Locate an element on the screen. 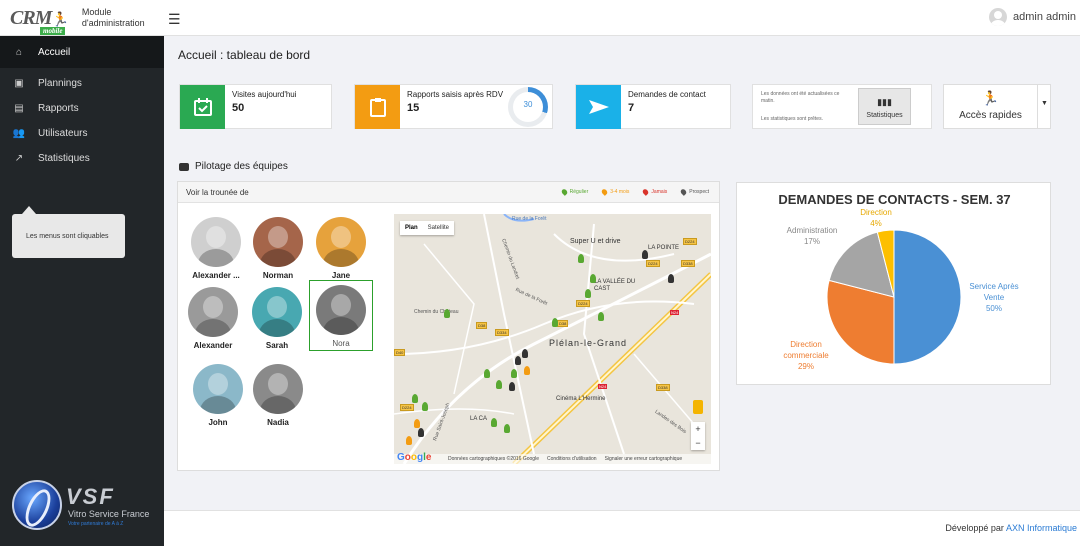  logo: CRM🏃 mobile Module d'administration is located at coordinates (82, 18).